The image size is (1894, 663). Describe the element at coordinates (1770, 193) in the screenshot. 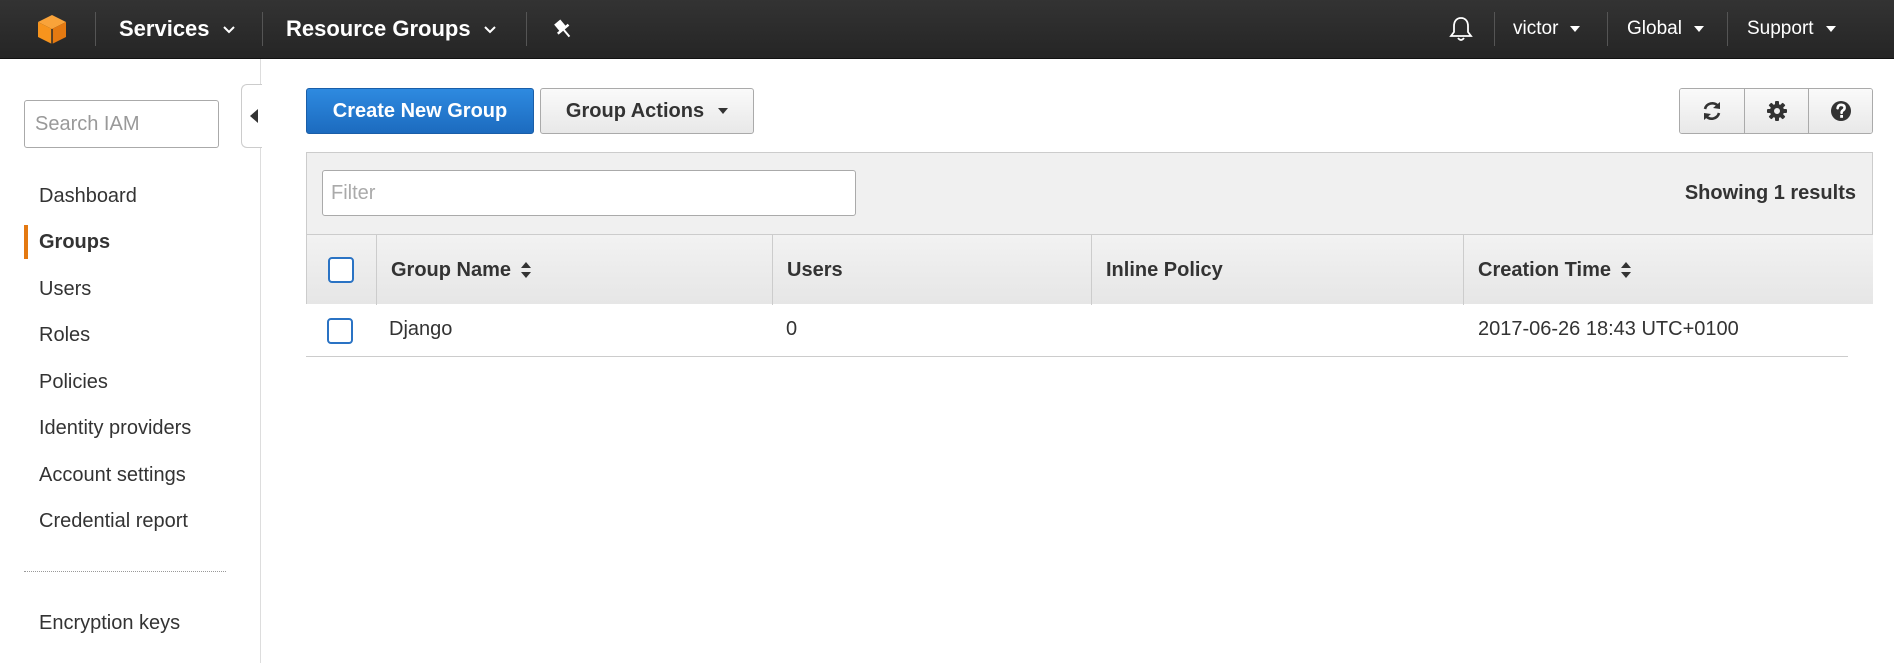

I see `results-count: Showing 1 results` at that location.